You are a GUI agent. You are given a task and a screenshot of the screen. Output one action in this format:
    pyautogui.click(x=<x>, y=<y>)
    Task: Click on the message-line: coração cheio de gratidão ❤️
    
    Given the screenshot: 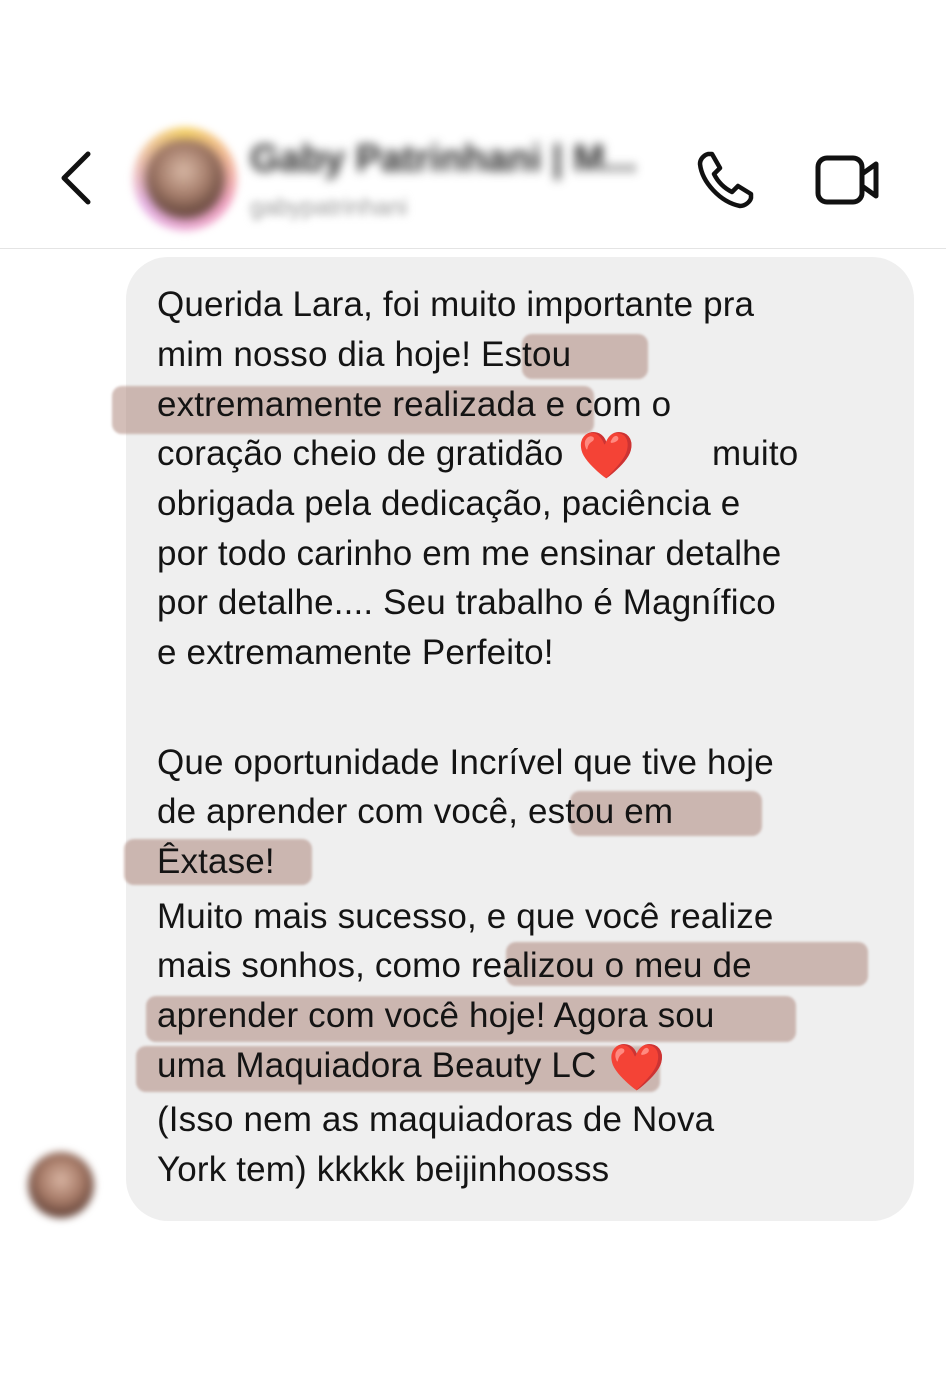 What is the action you would take?
    pyautogui.click(x=396, y=455)
    